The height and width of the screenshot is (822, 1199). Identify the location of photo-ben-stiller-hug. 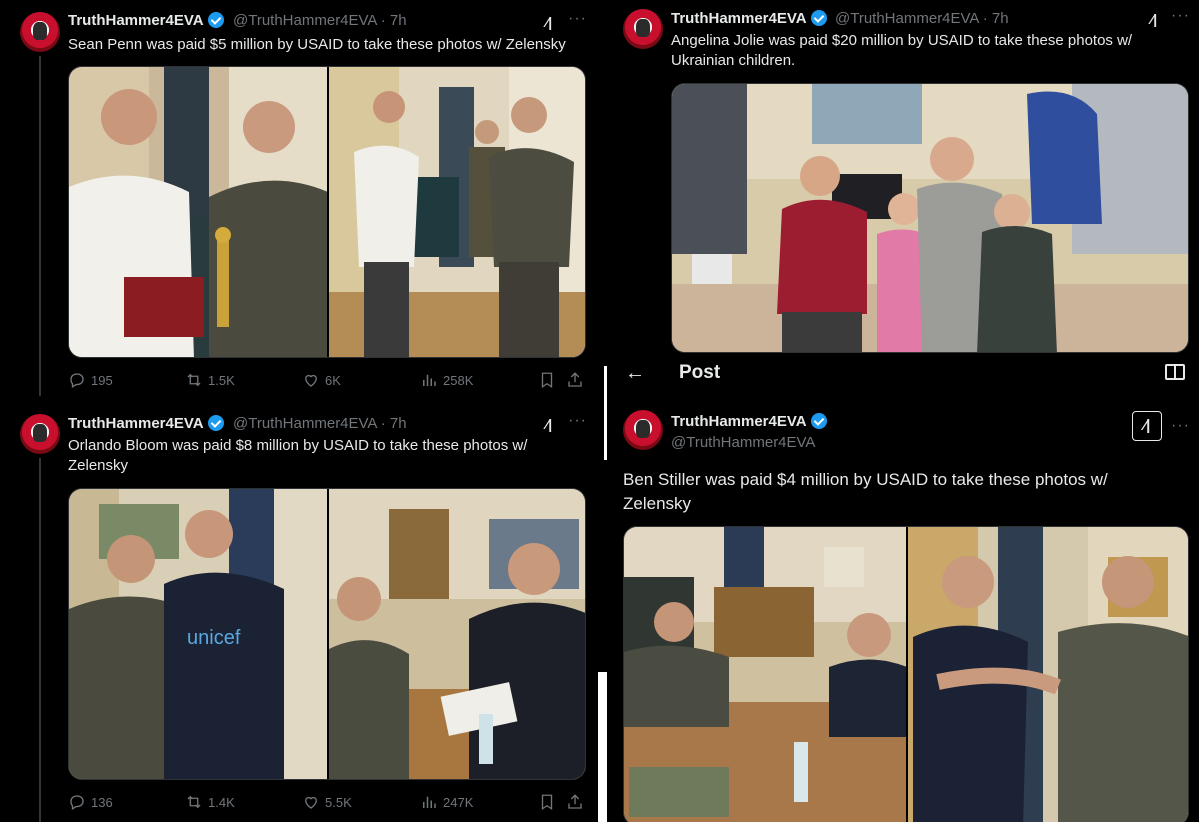
(1047, 674).